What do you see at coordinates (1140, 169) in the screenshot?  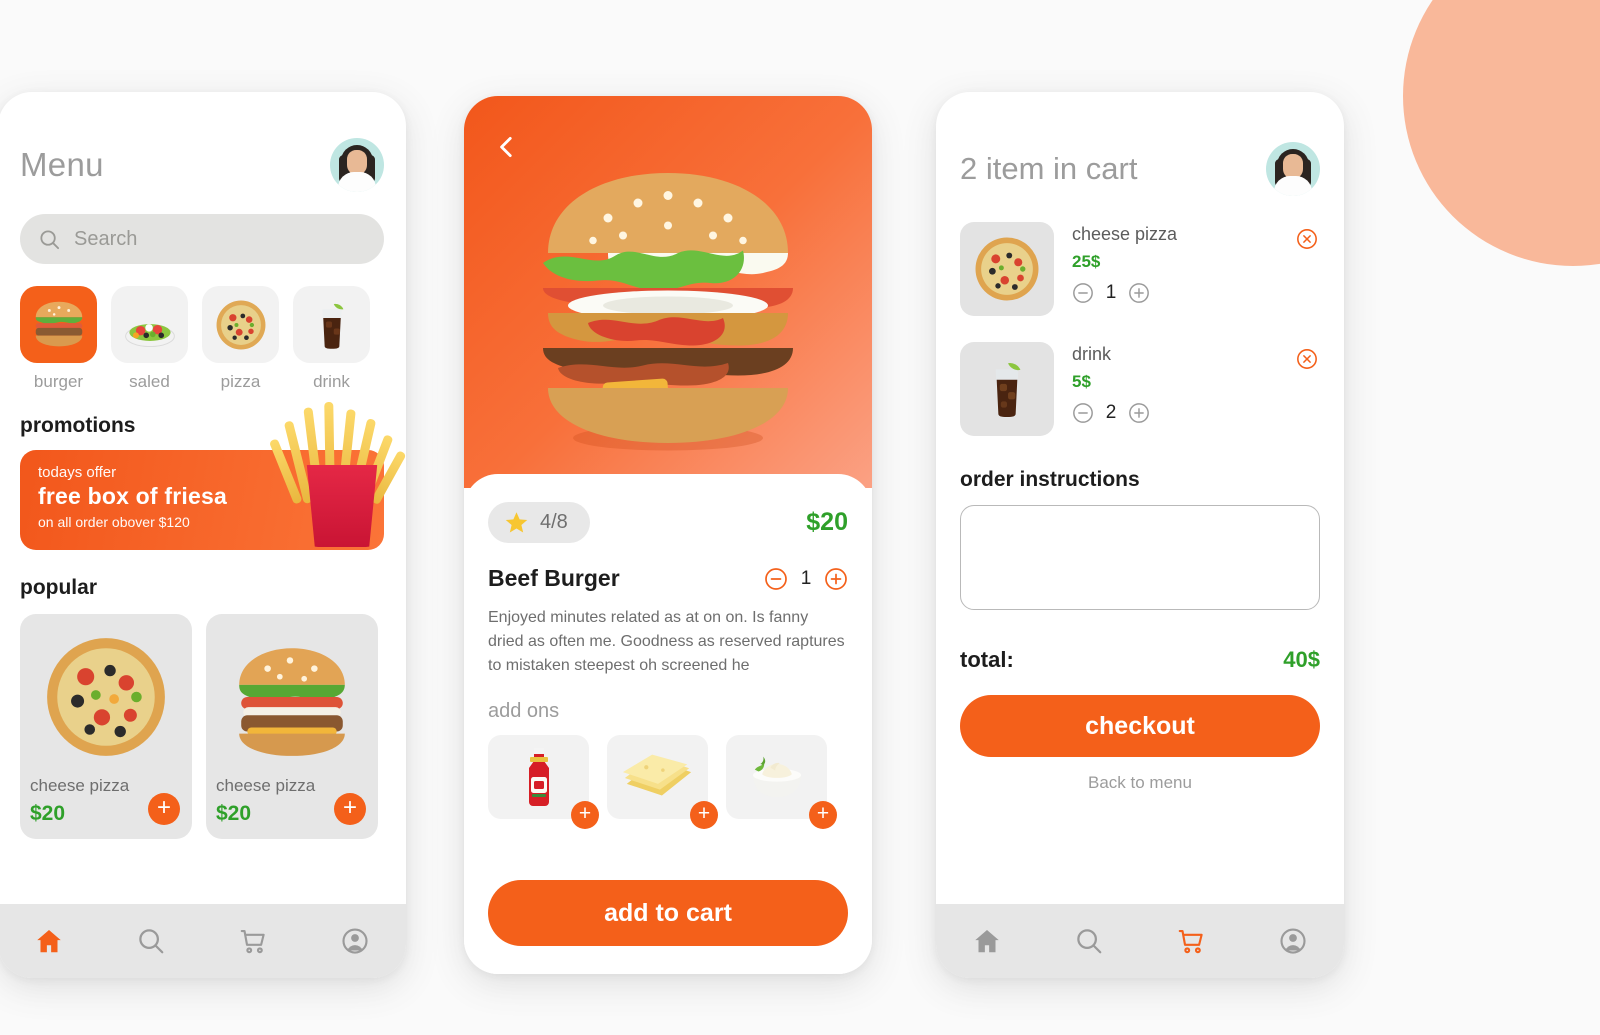 I see `cart-header: 2 item in cart` at bounding box center [1140, 169].